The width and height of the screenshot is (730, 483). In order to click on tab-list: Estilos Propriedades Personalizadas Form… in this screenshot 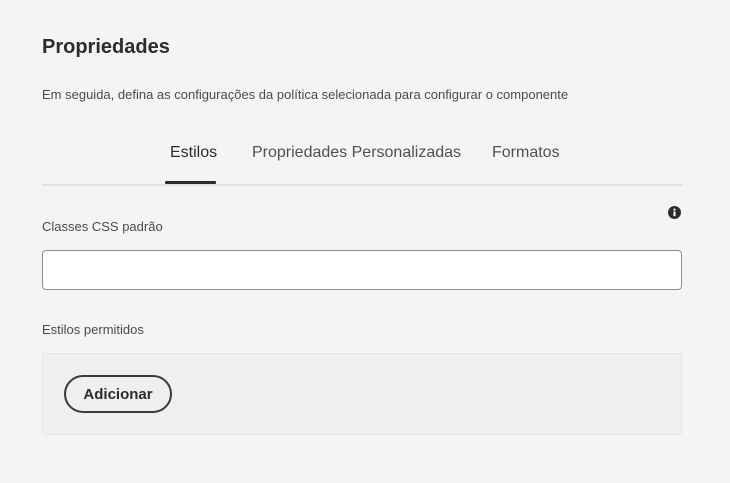, I will do `click(362, 161)`.